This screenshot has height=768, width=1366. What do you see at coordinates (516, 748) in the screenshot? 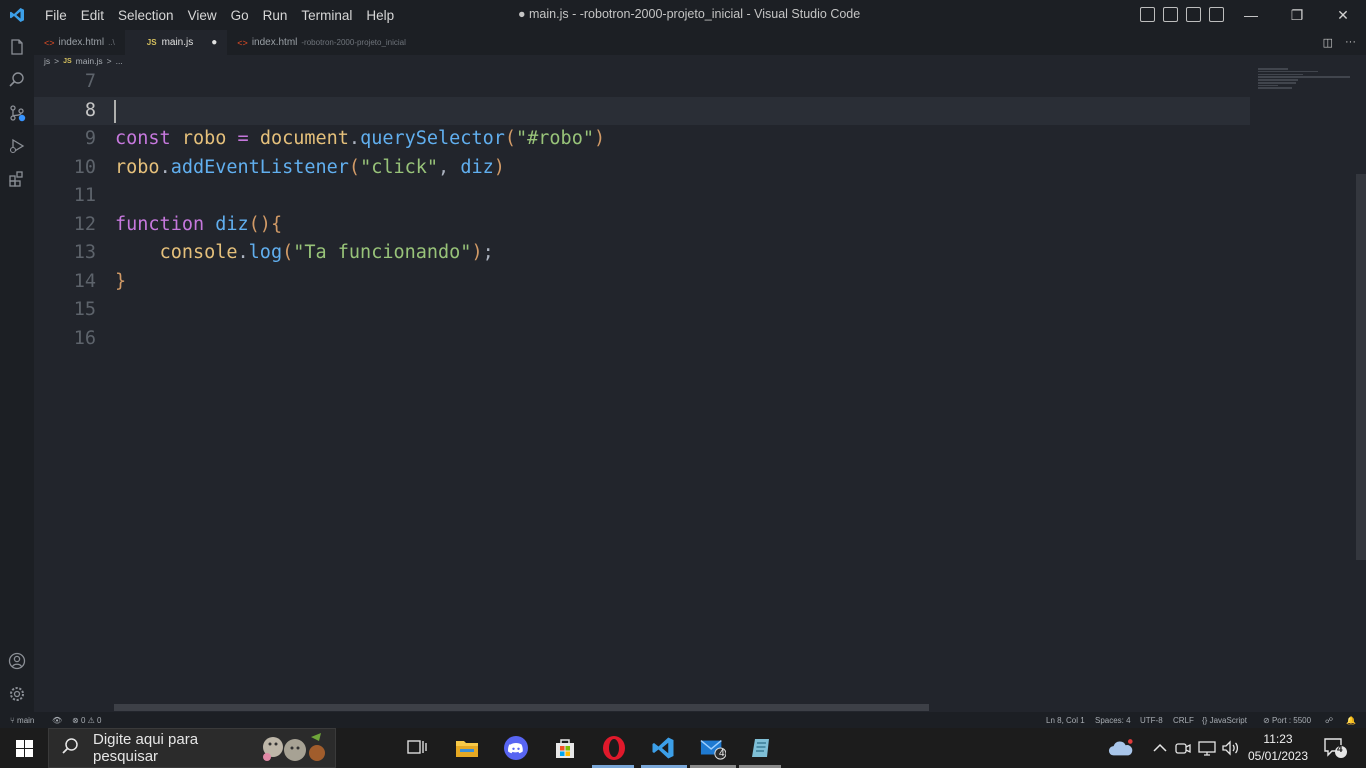
I see `discord-icon` at bounding box center [516, 748].